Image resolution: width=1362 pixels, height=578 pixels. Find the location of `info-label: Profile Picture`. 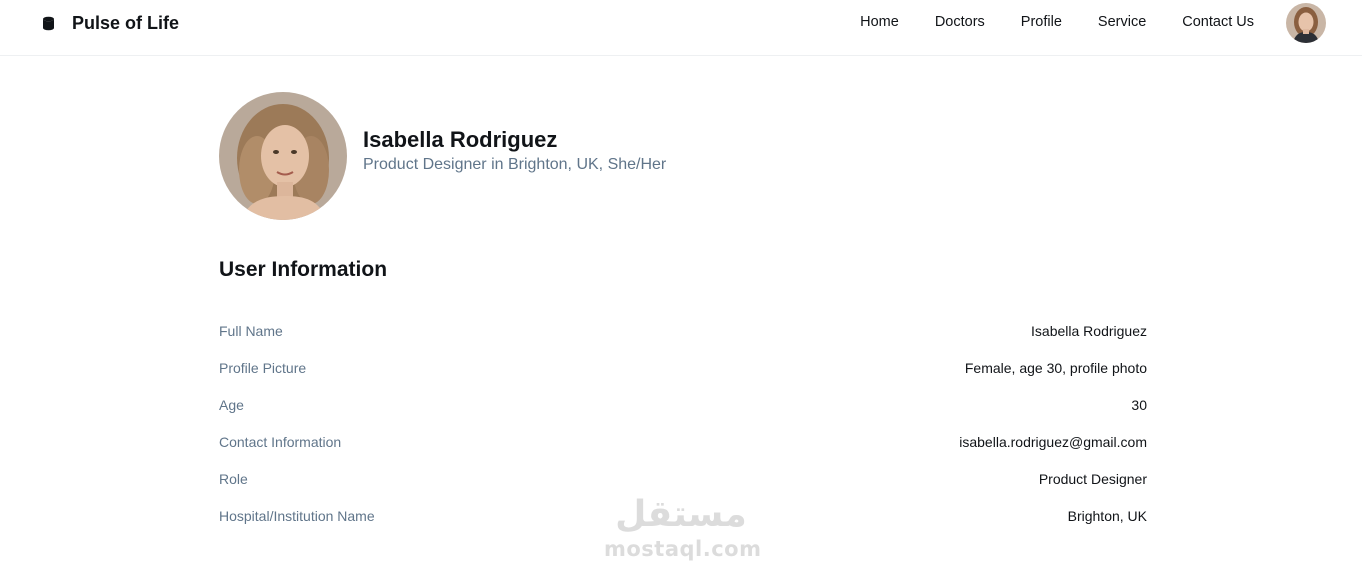

info-label: Profile Picture is located at coordinates (263, 367).